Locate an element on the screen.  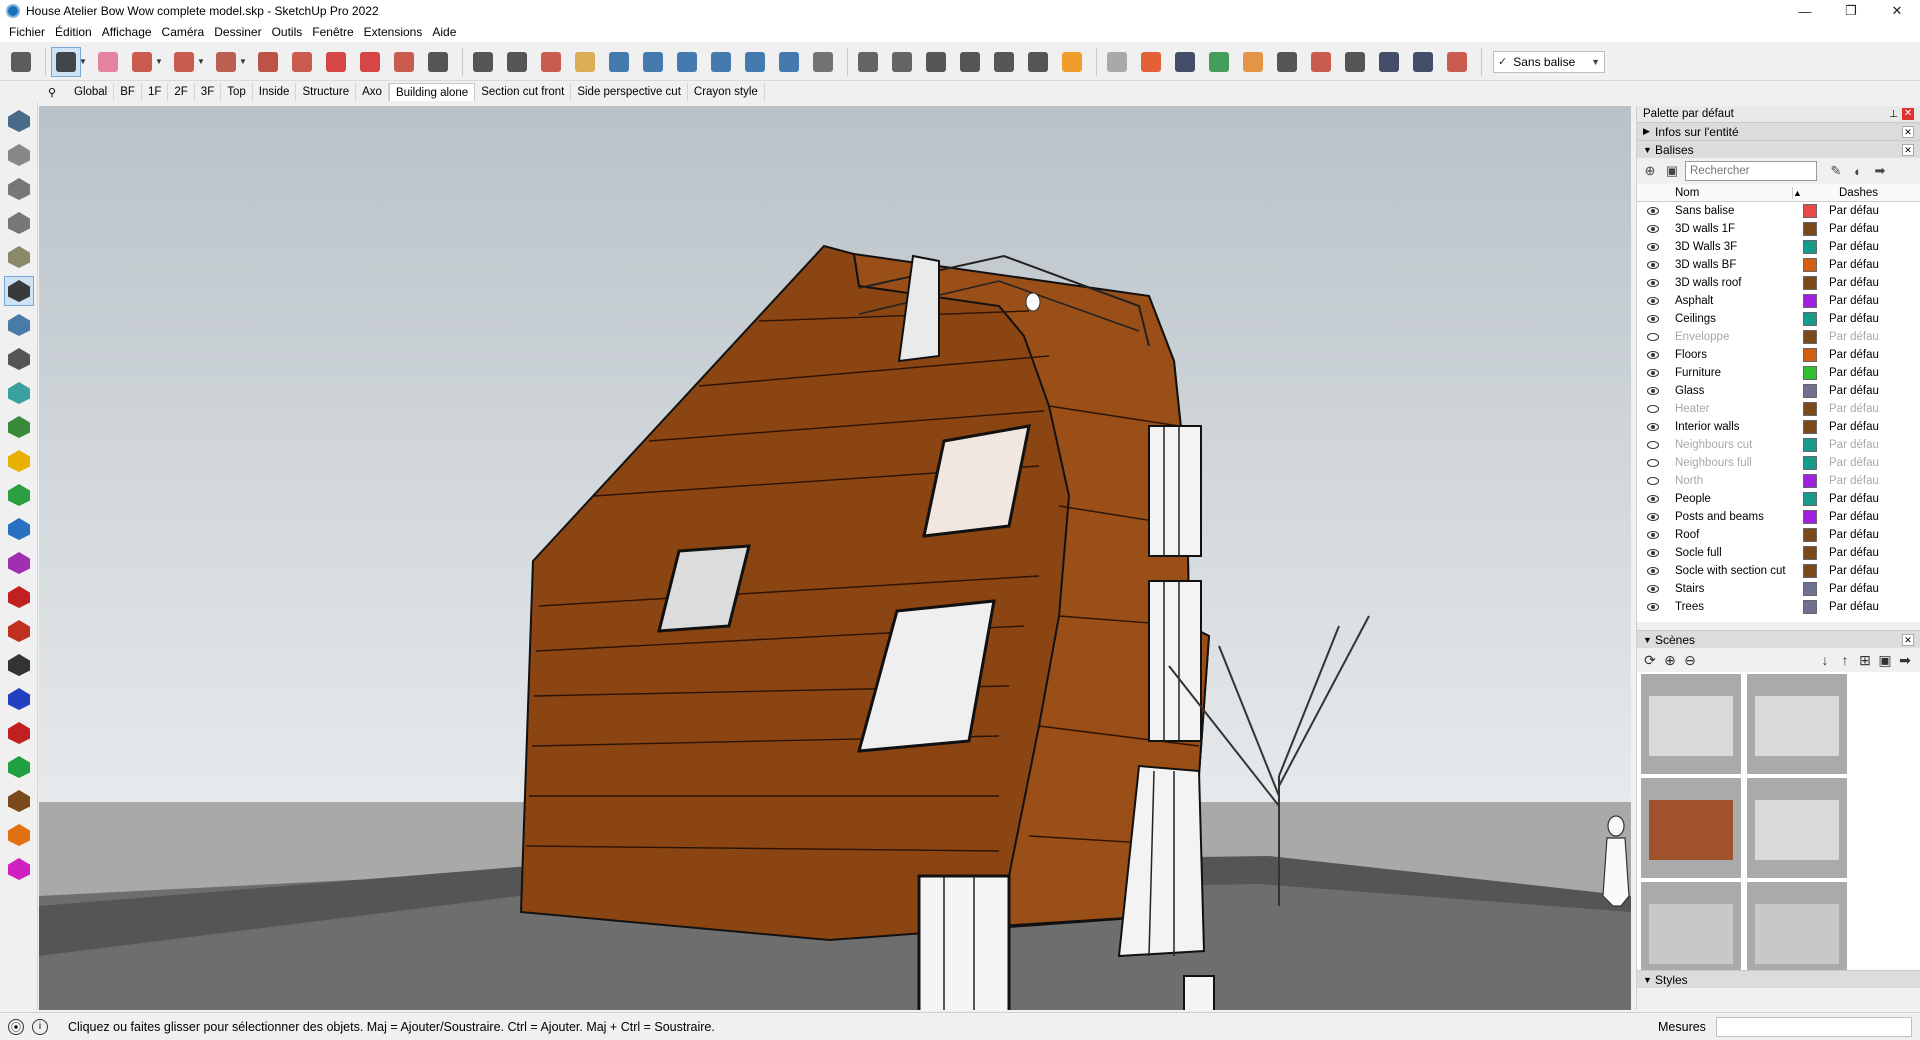
select-button is located at coordinates (66, 61).